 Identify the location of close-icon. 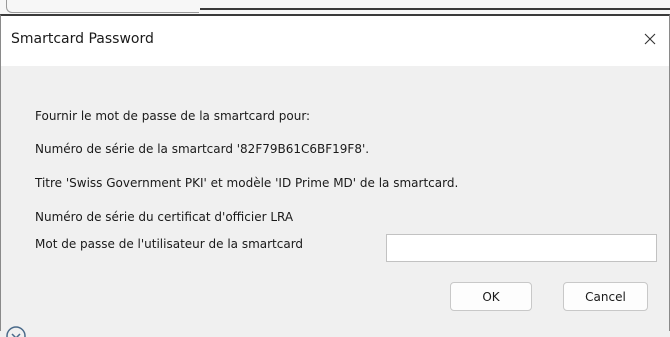
(650, 39).